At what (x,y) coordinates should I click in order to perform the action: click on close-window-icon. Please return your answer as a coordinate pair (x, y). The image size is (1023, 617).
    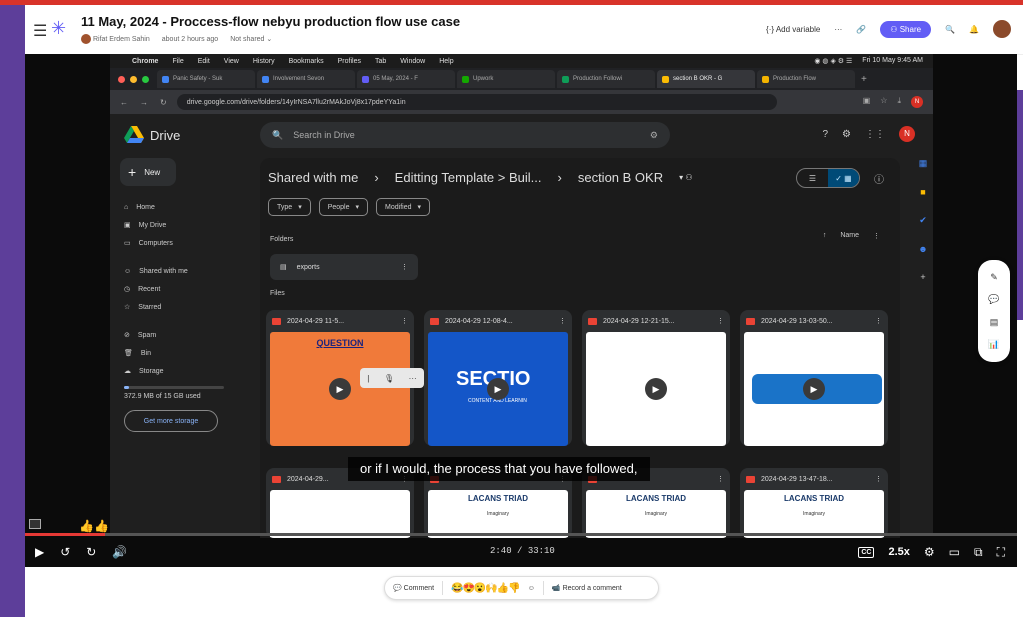
    Looking at the image, I should click on (121, 79).